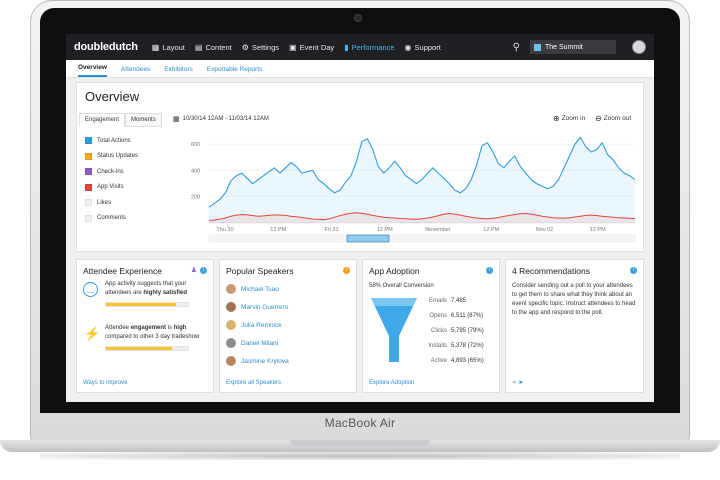 Image resolution: width=720 pixels, height=480 pixels. What do you see at coordinates (195, 145) in the screenshot?
I see `y-tick-label: 600` at bounding box center [195, 145].